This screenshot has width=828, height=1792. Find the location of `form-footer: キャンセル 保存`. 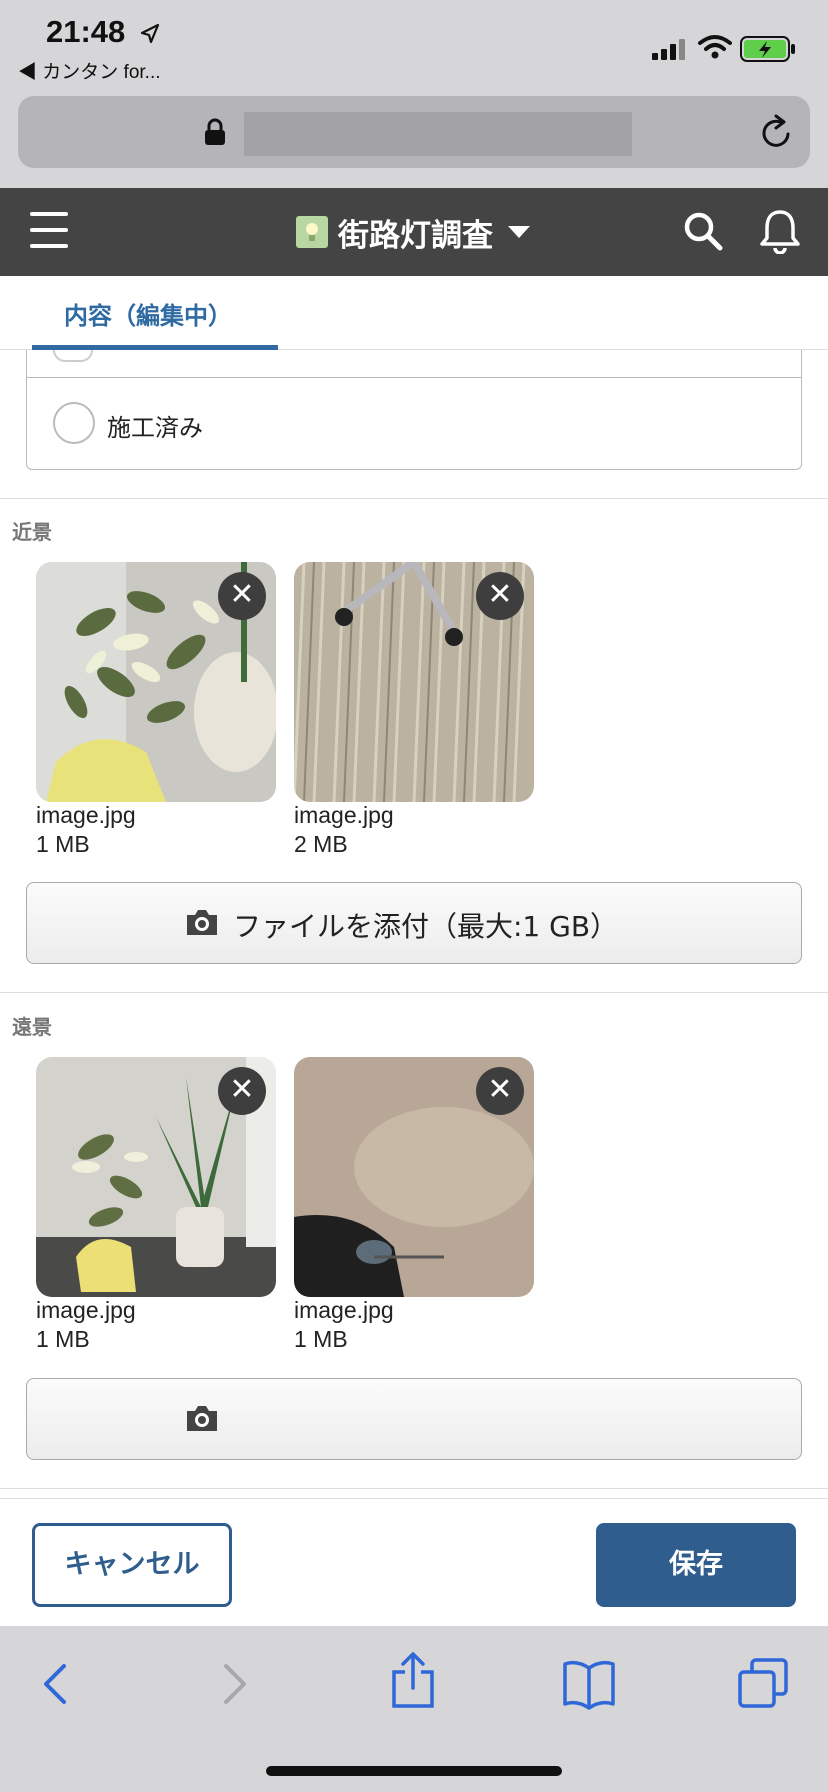

form-footer: キャンセル 保存 is located at coordinates (414, 1562).